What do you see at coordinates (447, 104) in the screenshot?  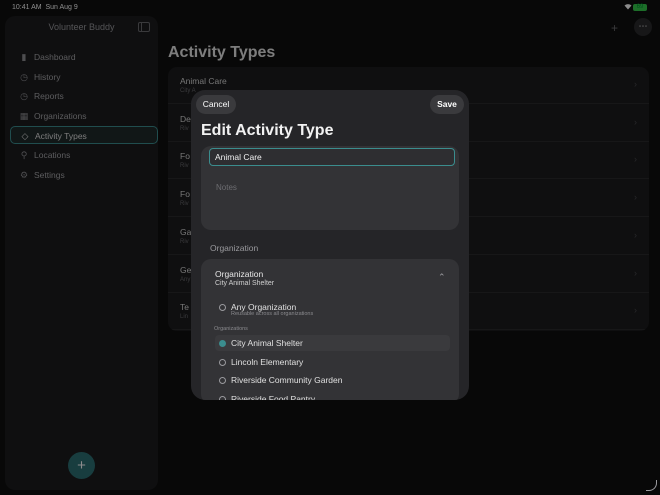 I see `save-button: Save` at bounding box center [447, 104].